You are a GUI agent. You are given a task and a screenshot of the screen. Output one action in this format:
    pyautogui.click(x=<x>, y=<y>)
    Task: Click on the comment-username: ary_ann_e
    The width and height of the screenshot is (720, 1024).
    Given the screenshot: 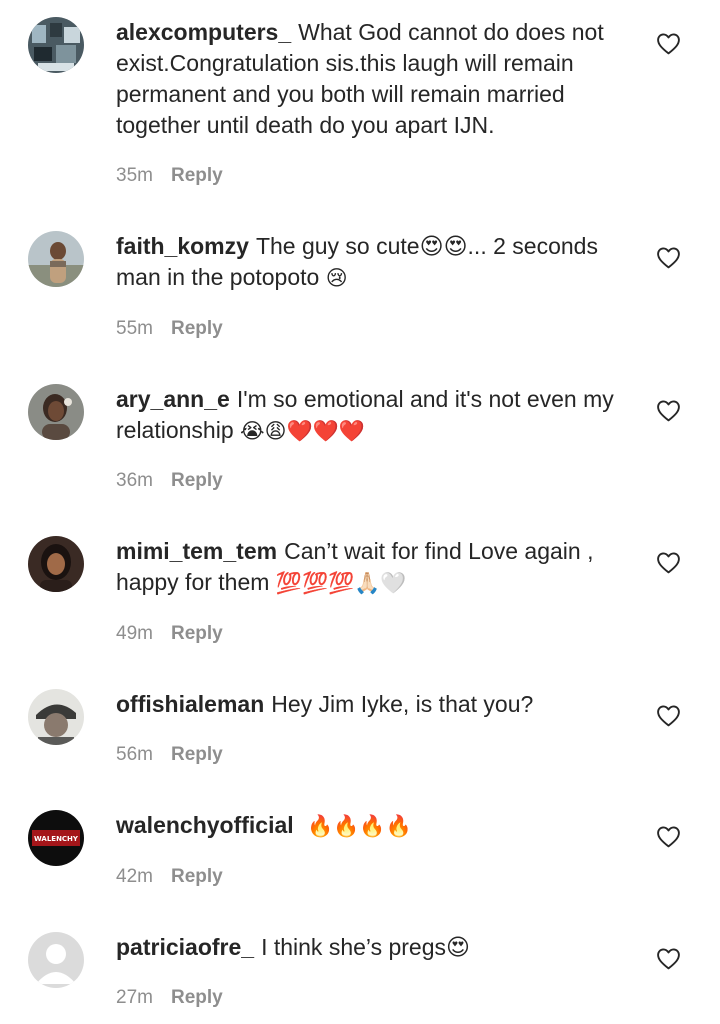 What is the action you would take?
    pyautogui.click(x=173, y=399)
    